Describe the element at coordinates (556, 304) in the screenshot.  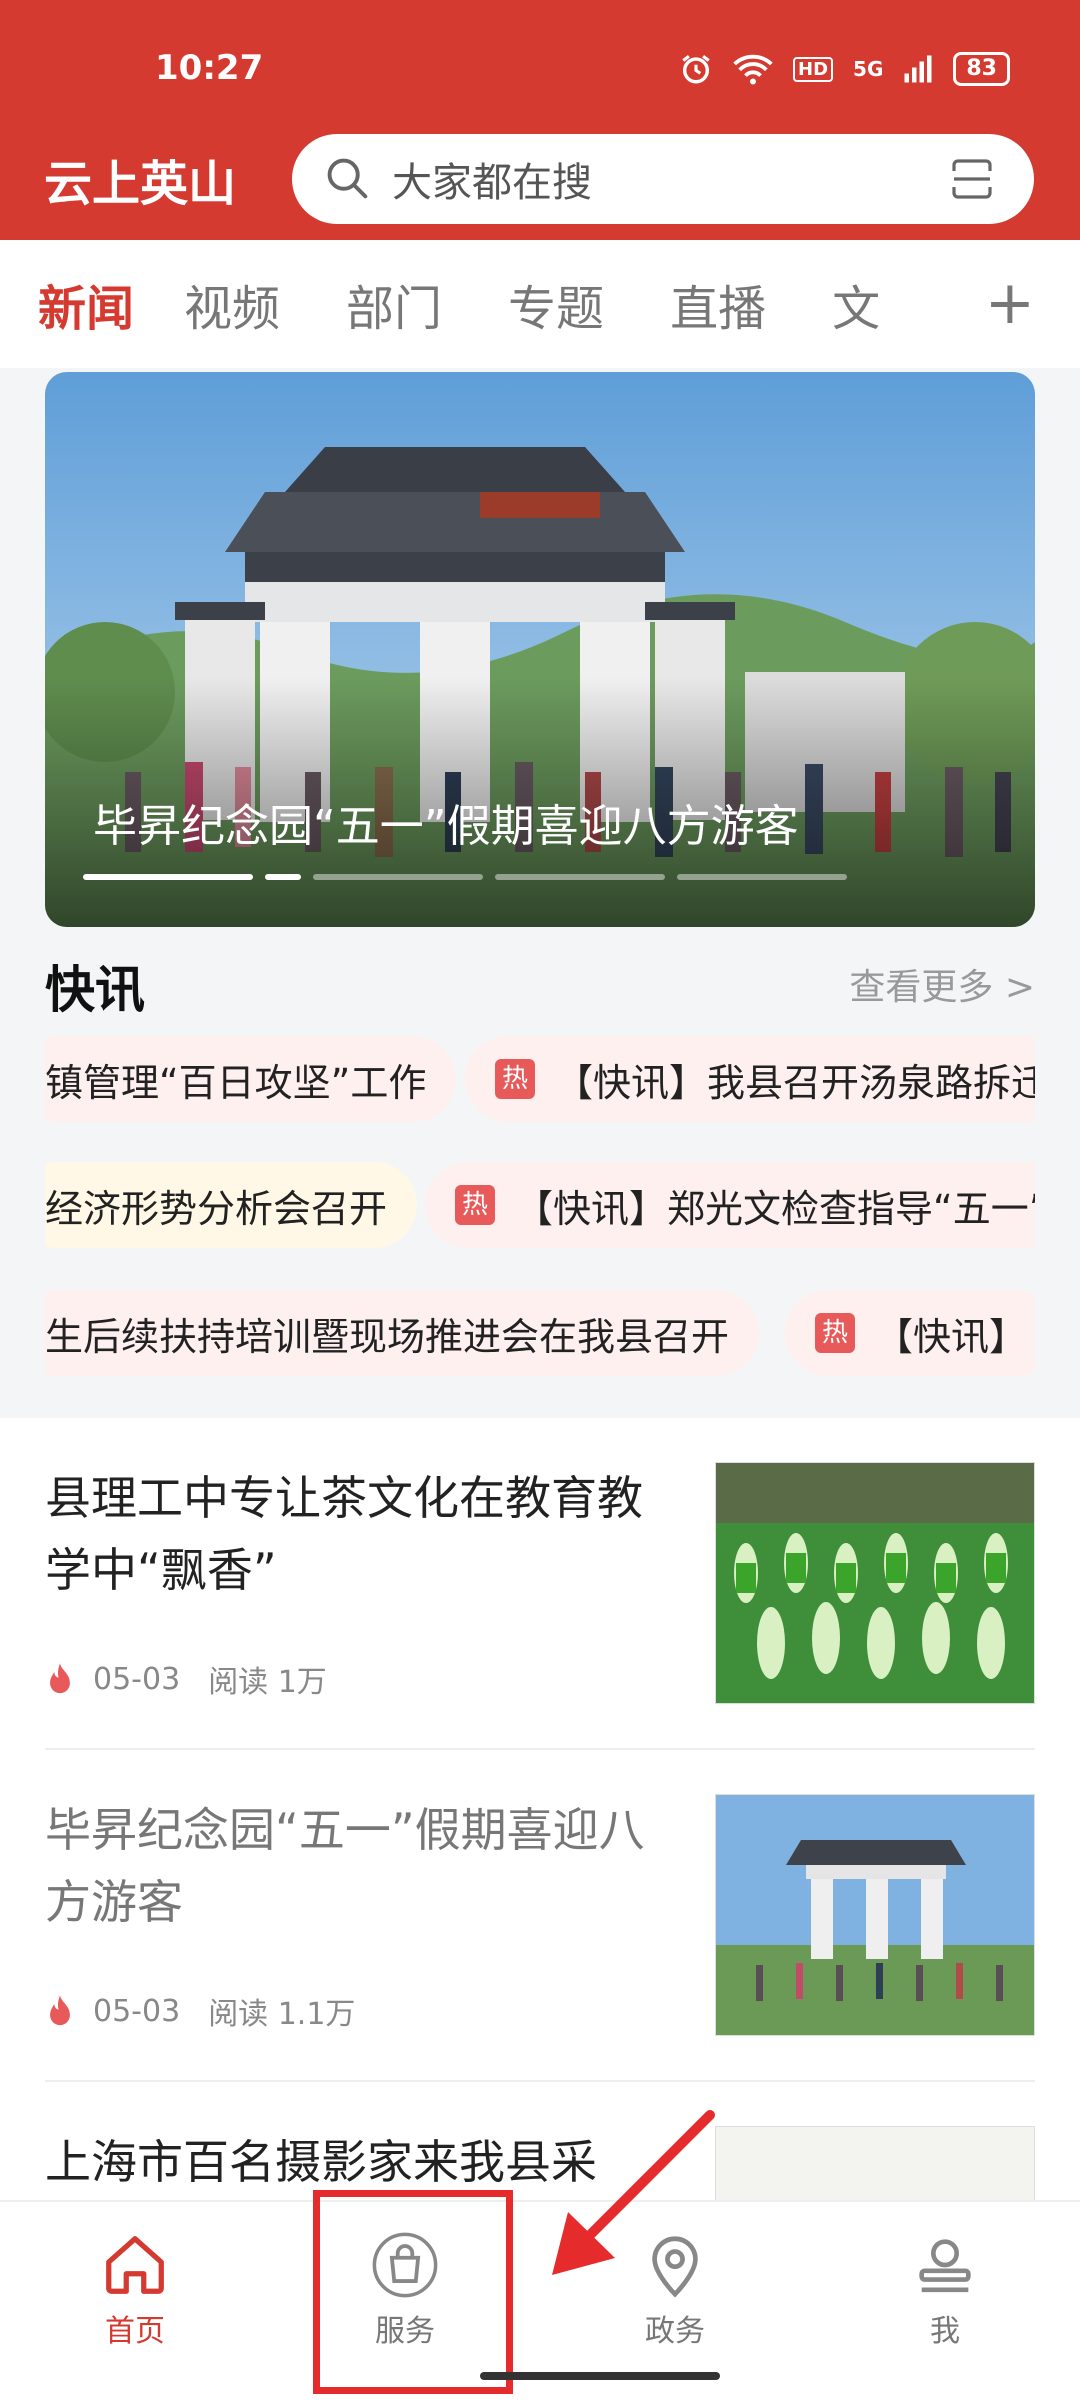
I see `tab-topic: 专题` at that location.